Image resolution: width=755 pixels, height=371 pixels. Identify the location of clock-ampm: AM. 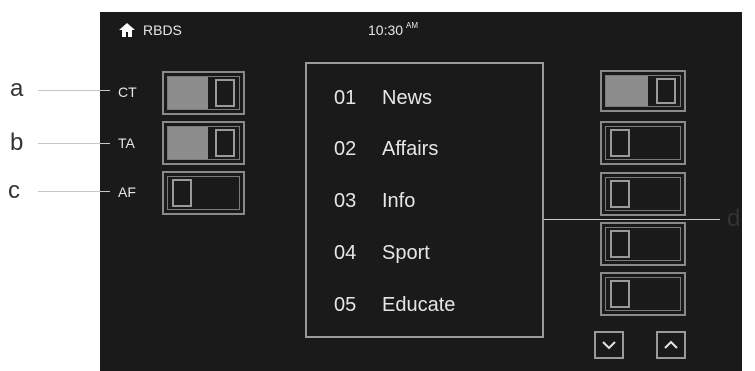
(412, 25).